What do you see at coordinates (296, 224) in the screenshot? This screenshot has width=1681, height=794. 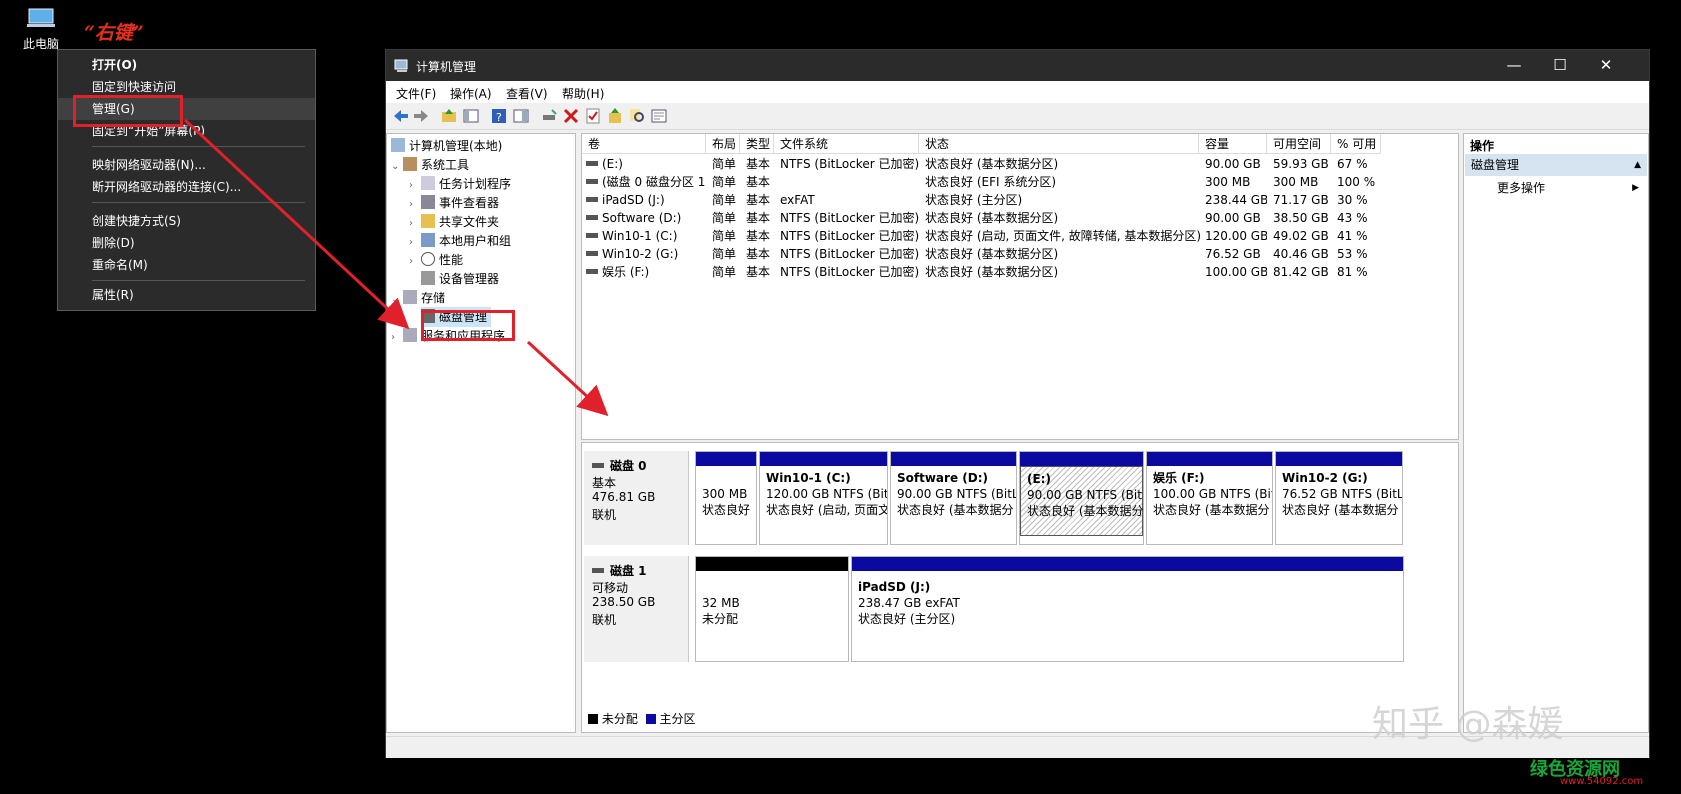 I see `arrow-to-disk-management` at bounding box center [296, 224].